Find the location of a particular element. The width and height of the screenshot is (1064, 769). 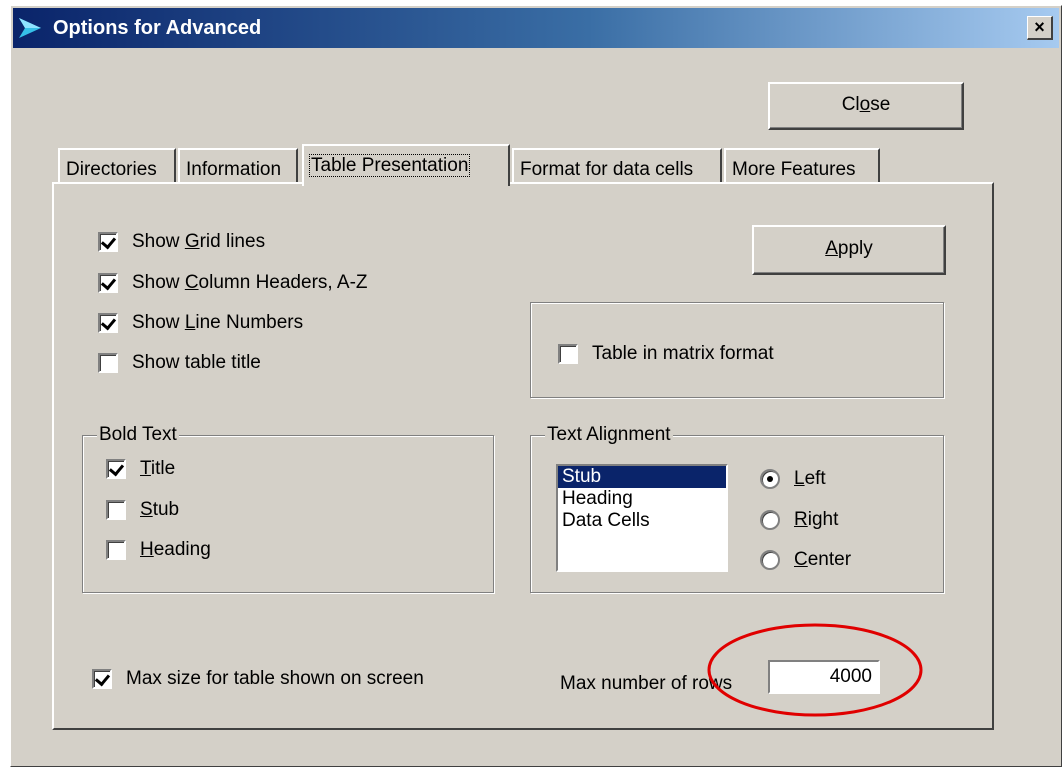

close-label-part: se is located at coordinates (880, 104).